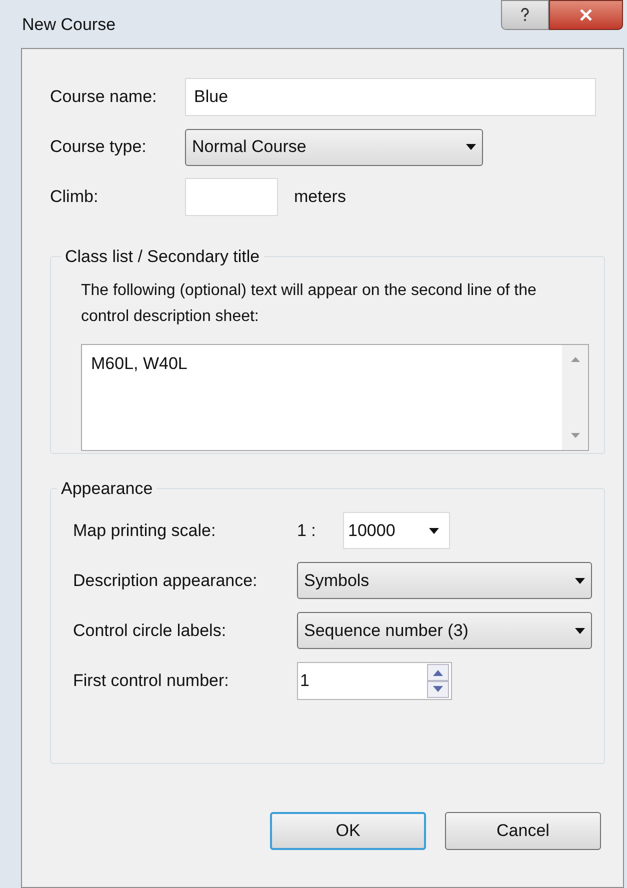 This screenshot has height=888, width=627. I want to click on close-button, so click(586, 15).